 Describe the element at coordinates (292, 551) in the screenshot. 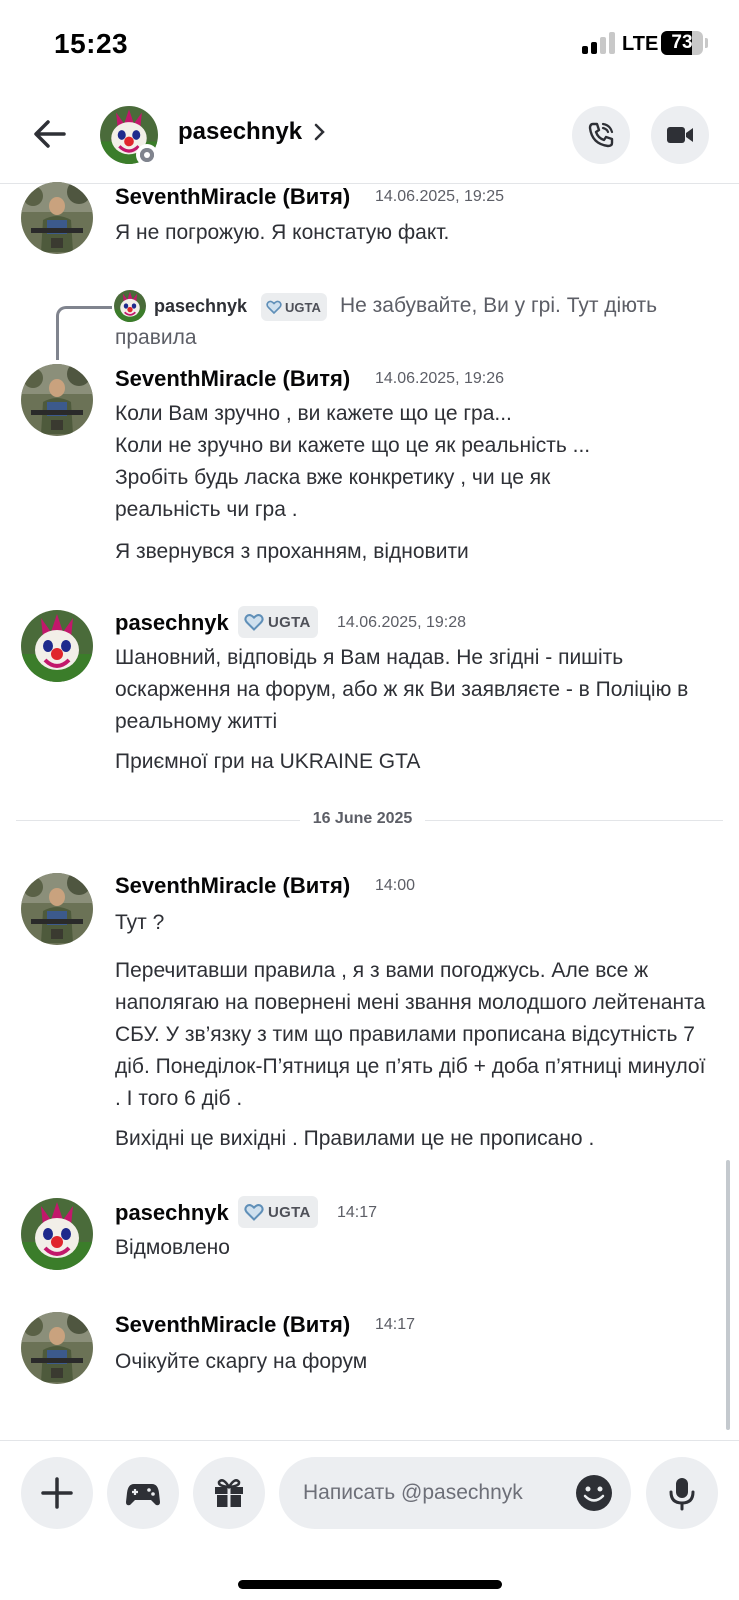

I see `message-text: Я звернувся з проханням, відновити` at that location.